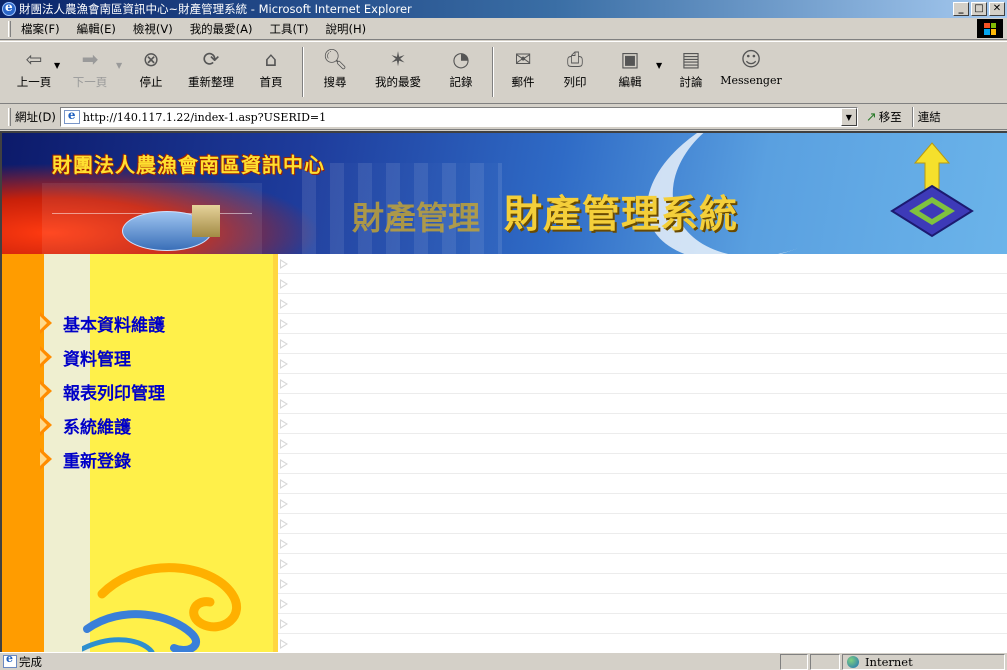 The image size is (1007, 670). I want to click on edit-button: ▣ 編輯, so click(630, 74).